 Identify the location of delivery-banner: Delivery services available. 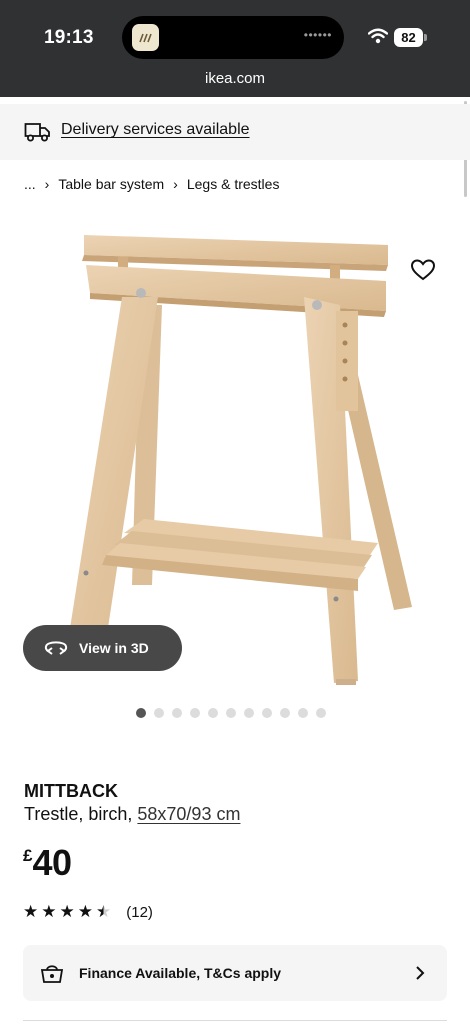
(235, 132).